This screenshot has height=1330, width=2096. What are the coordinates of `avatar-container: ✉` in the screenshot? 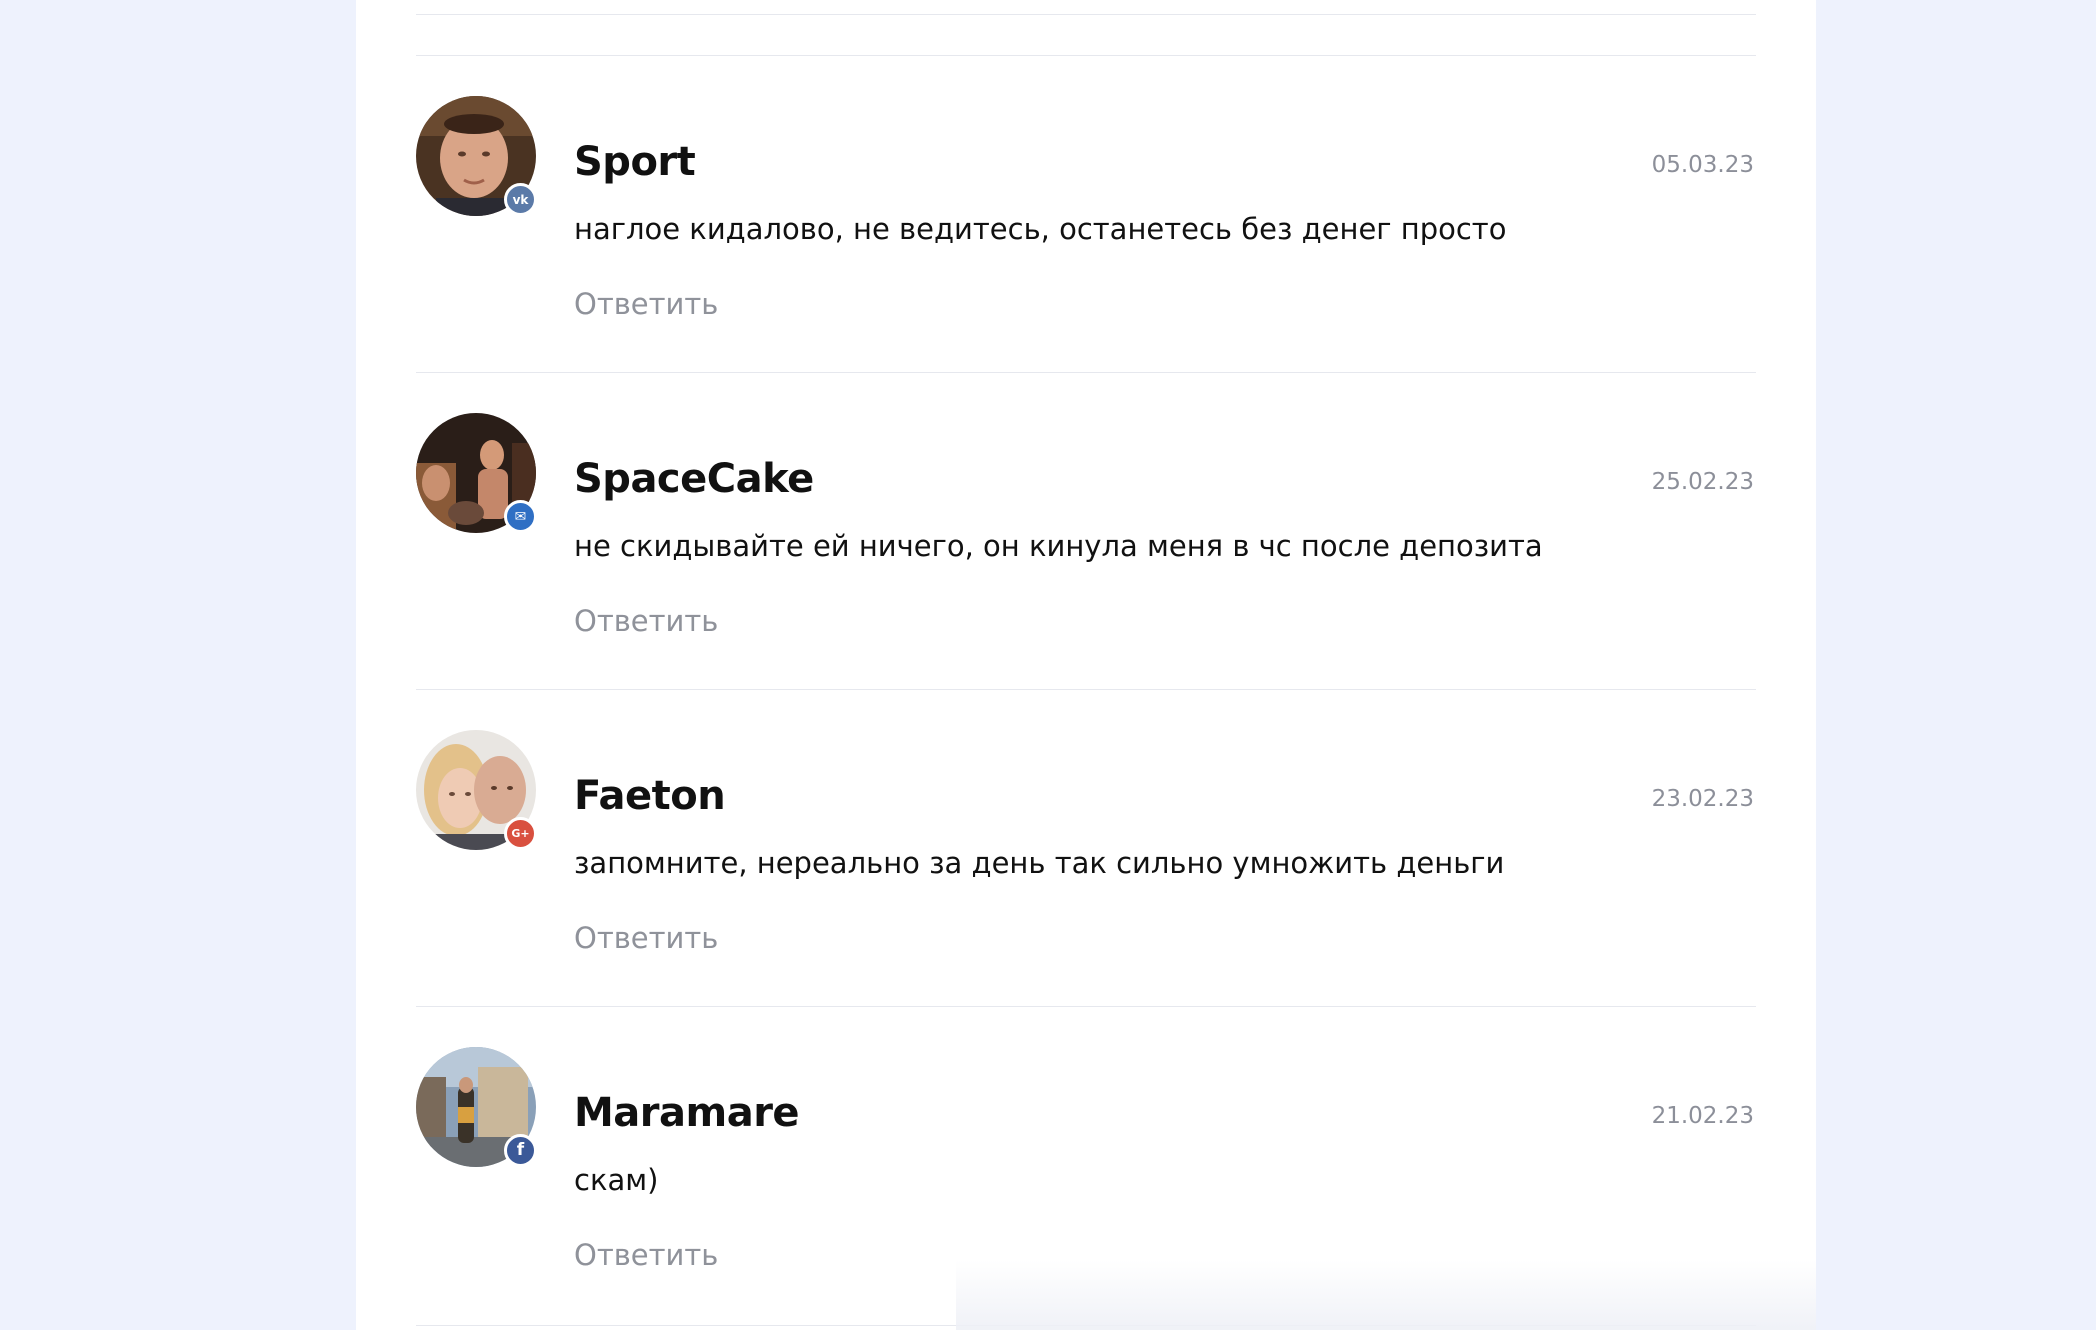 It's located at (476, 473).